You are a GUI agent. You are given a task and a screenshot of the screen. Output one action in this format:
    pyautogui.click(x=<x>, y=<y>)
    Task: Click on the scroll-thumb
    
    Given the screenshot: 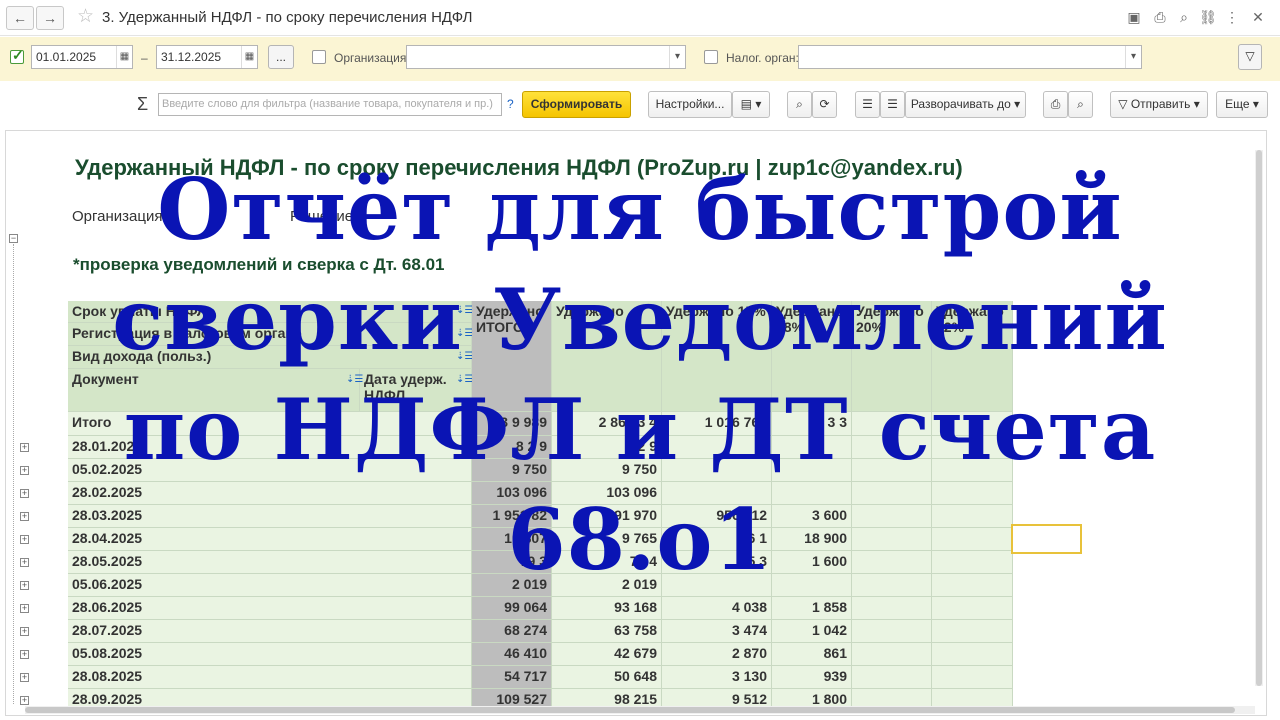 What is the action you would take?
    pyautogui.click(x=630, y=710)
    